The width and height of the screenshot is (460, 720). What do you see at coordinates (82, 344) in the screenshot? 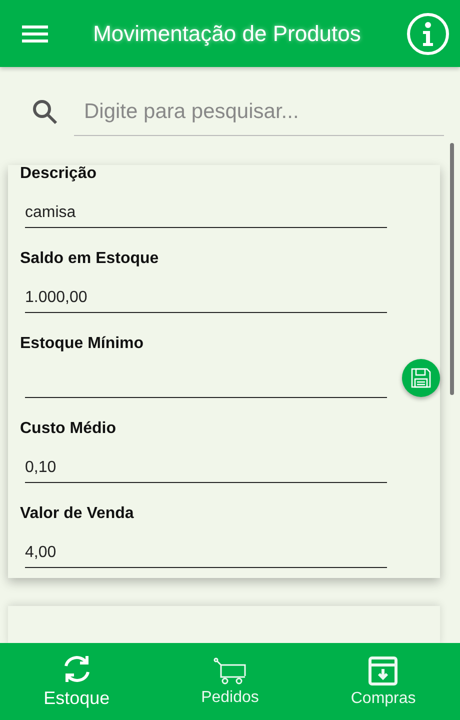
I see `field-label: Estoque Mínimo` at bounding box center [82, 344].